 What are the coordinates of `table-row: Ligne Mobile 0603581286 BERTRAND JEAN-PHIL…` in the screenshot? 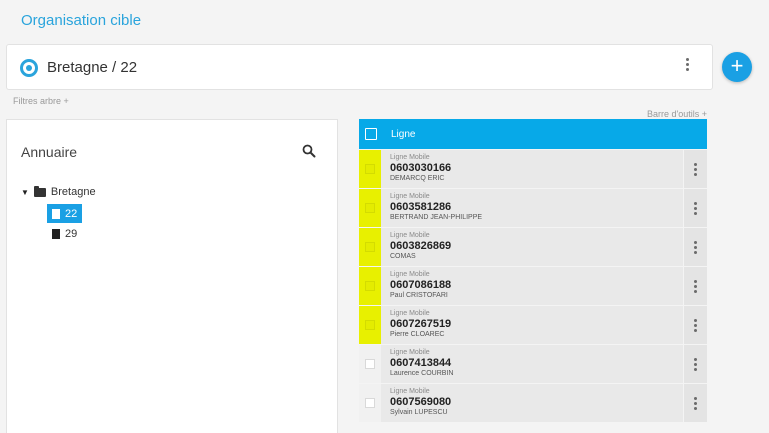 It's located at (533, 208).